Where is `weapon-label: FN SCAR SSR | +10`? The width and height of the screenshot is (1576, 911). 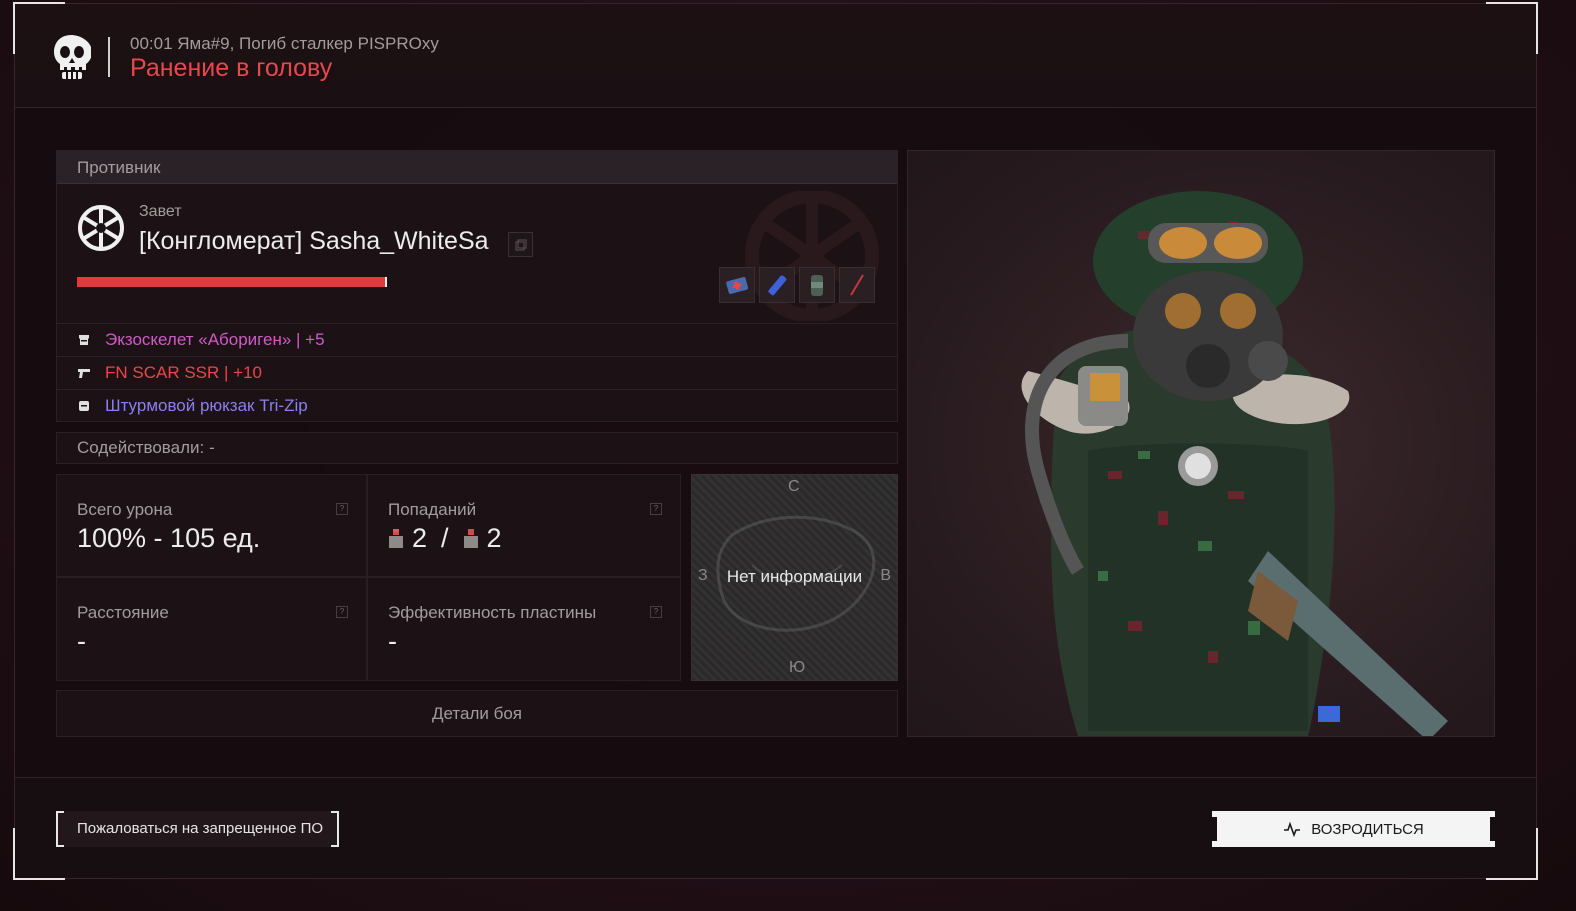 weapon-label: FN SCAR SSR | +10 is located at coordinates (183, 372).